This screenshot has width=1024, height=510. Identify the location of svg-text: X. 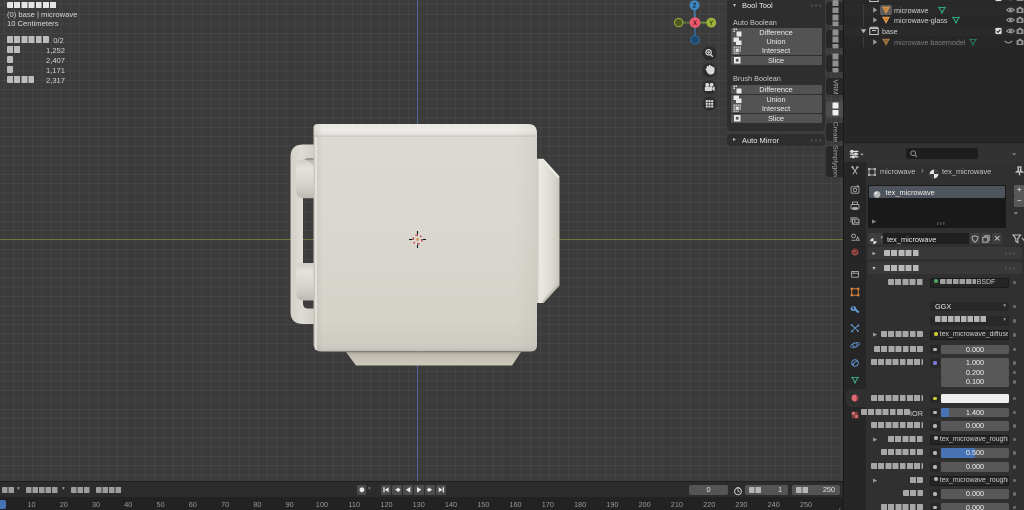
(695, 24).